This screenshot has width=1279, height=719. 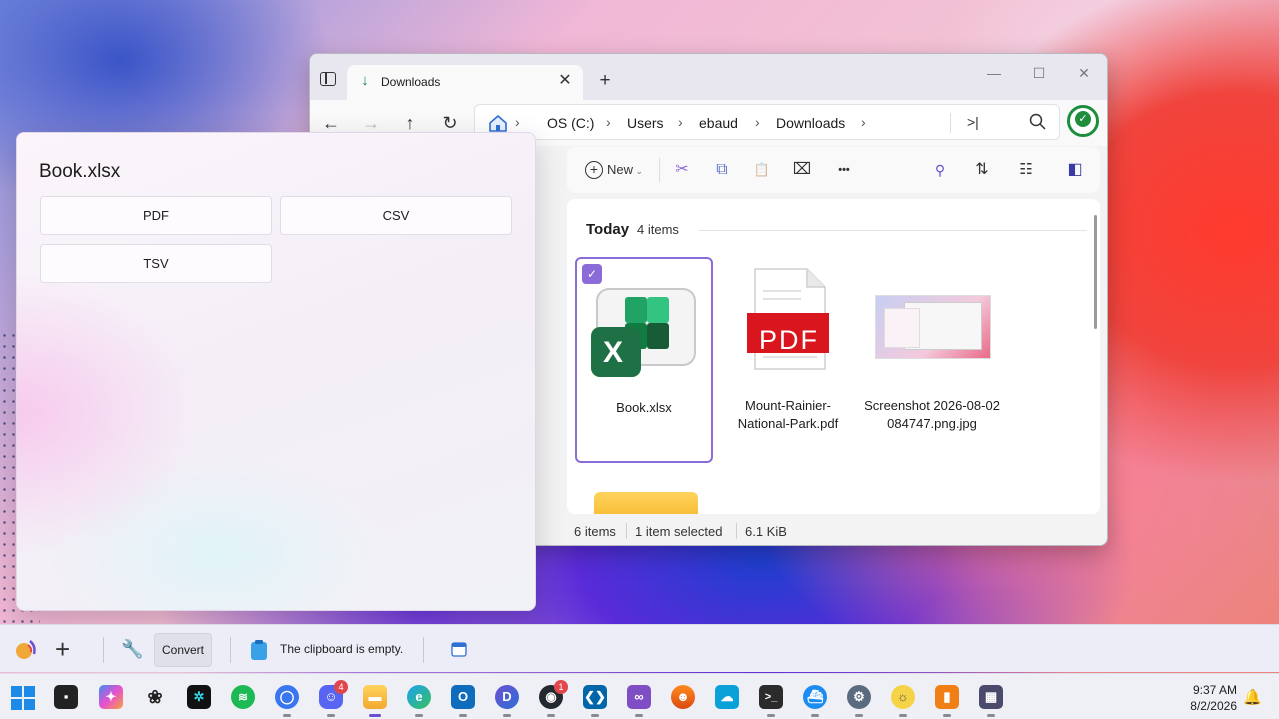 I want to click on convert-pdf-button: PDF, so click(x=156, y=215).